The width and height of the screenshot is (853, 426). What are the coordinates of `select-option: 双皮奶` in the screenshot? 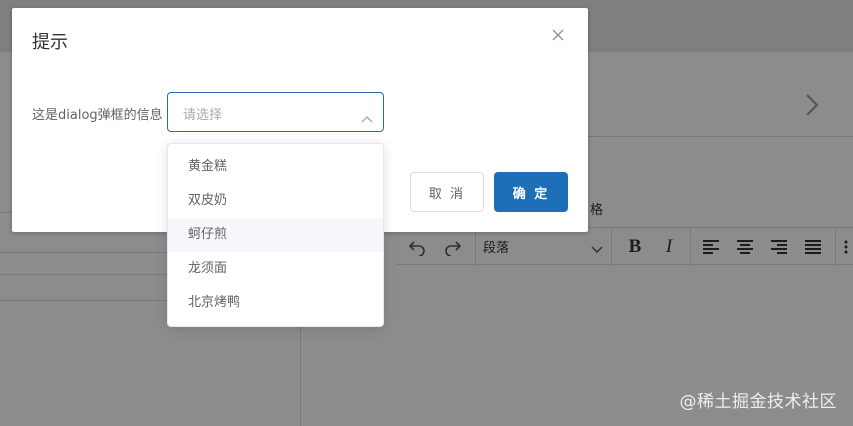 It's located at (275, 201).